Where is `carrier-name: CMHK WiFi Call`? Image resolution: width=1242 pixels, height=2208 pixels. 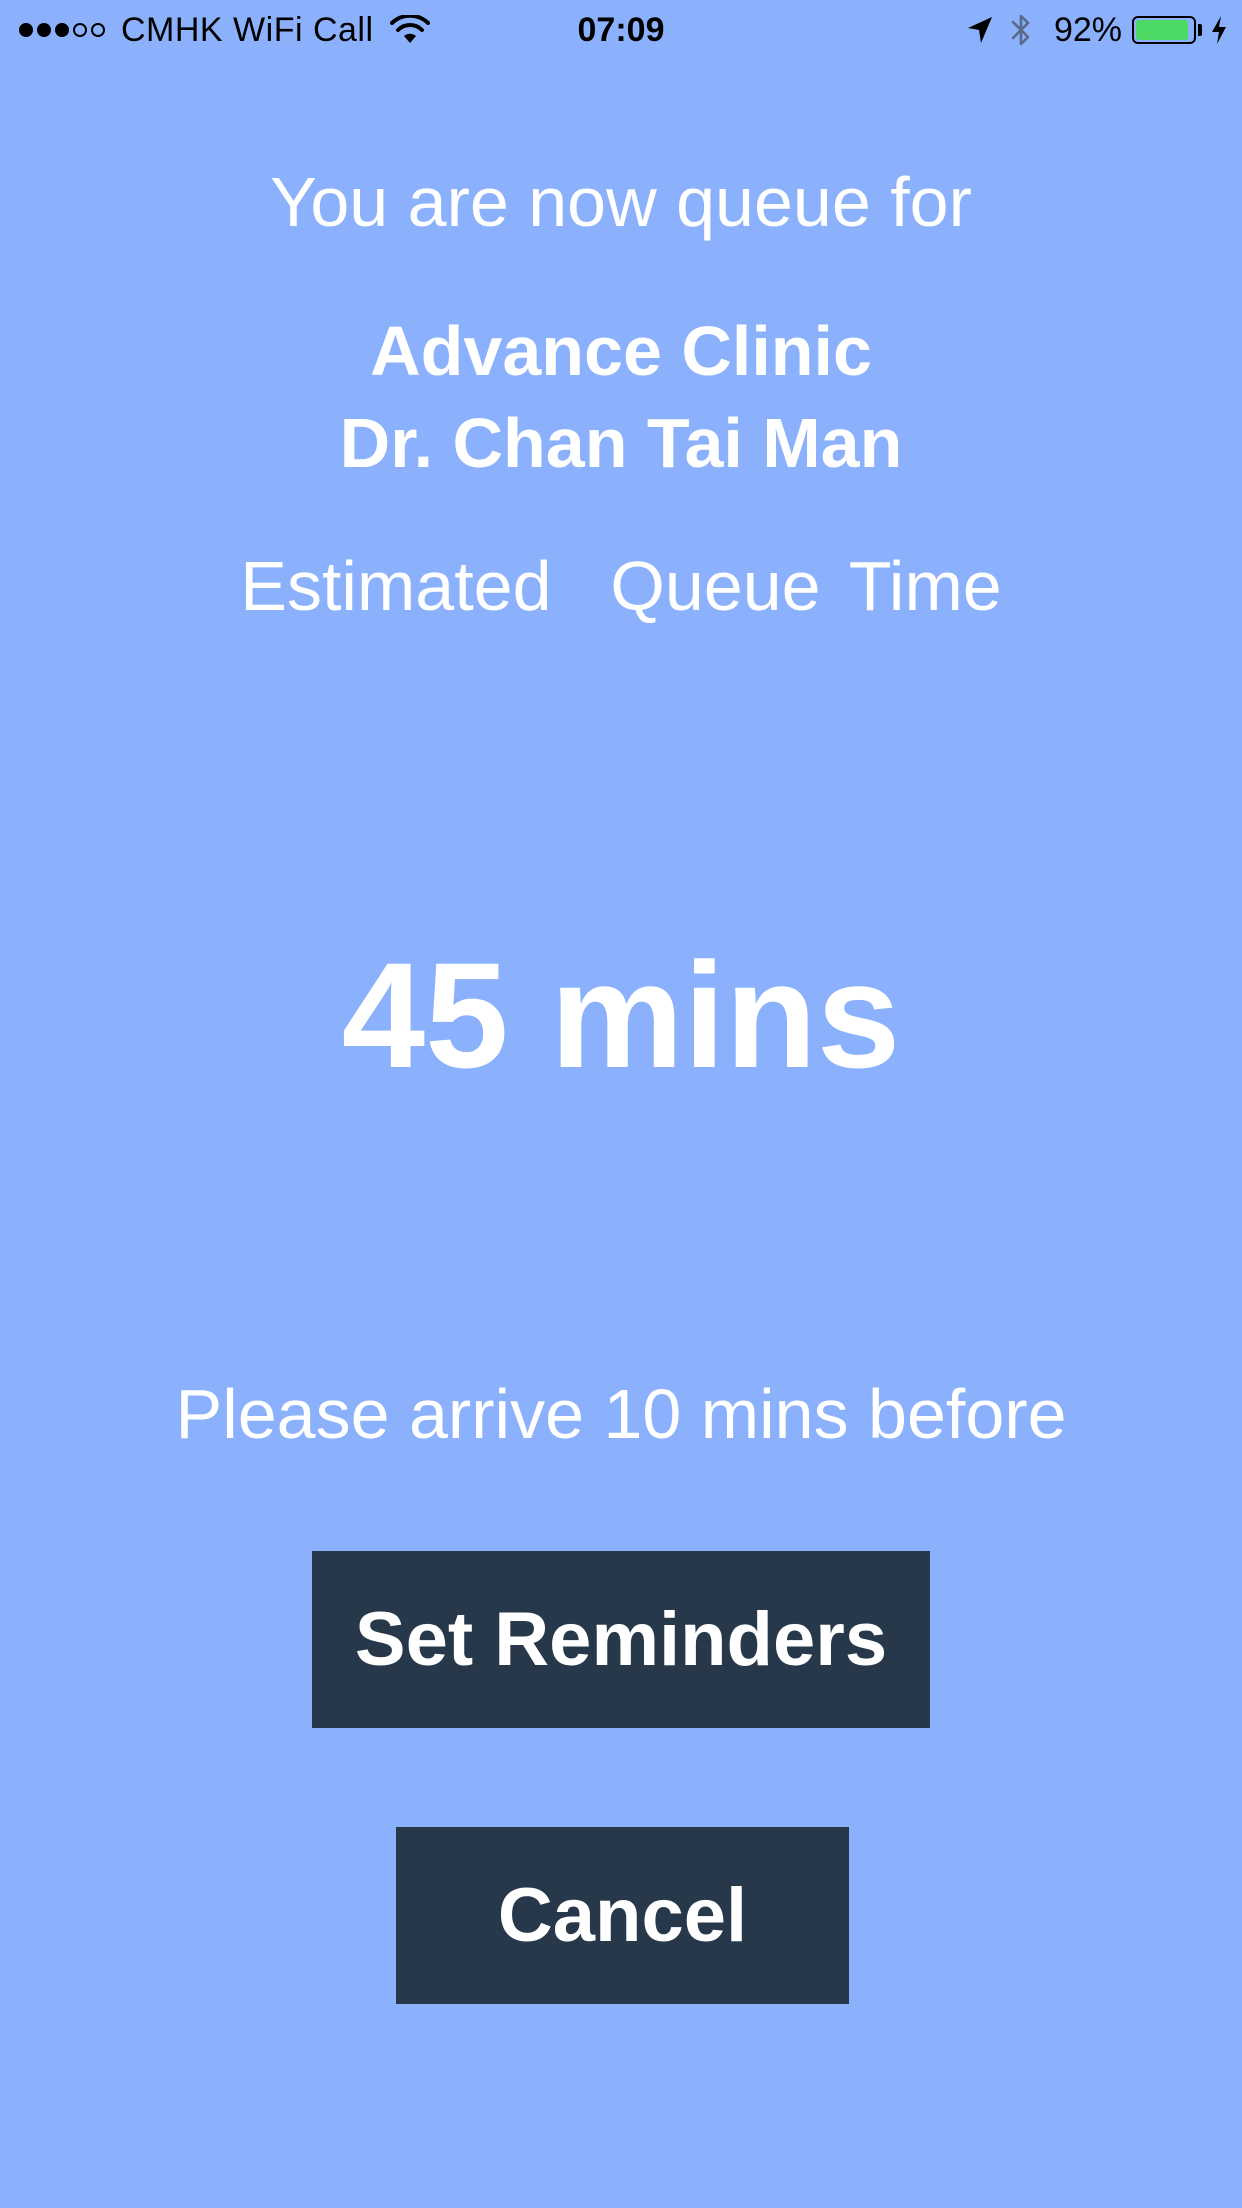 carrier-name: CMHK WiFi Call is located at coordinates (247, 29).